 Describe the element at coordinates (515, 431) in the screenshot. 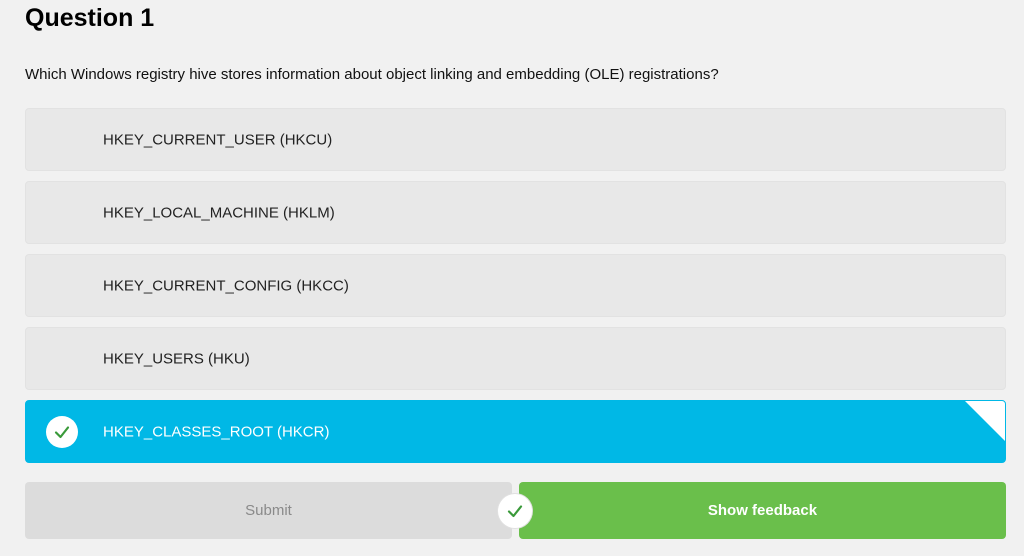

I see `option-hkcr: HKEY_CLASSES_ROOT (HKCR)` at that location.